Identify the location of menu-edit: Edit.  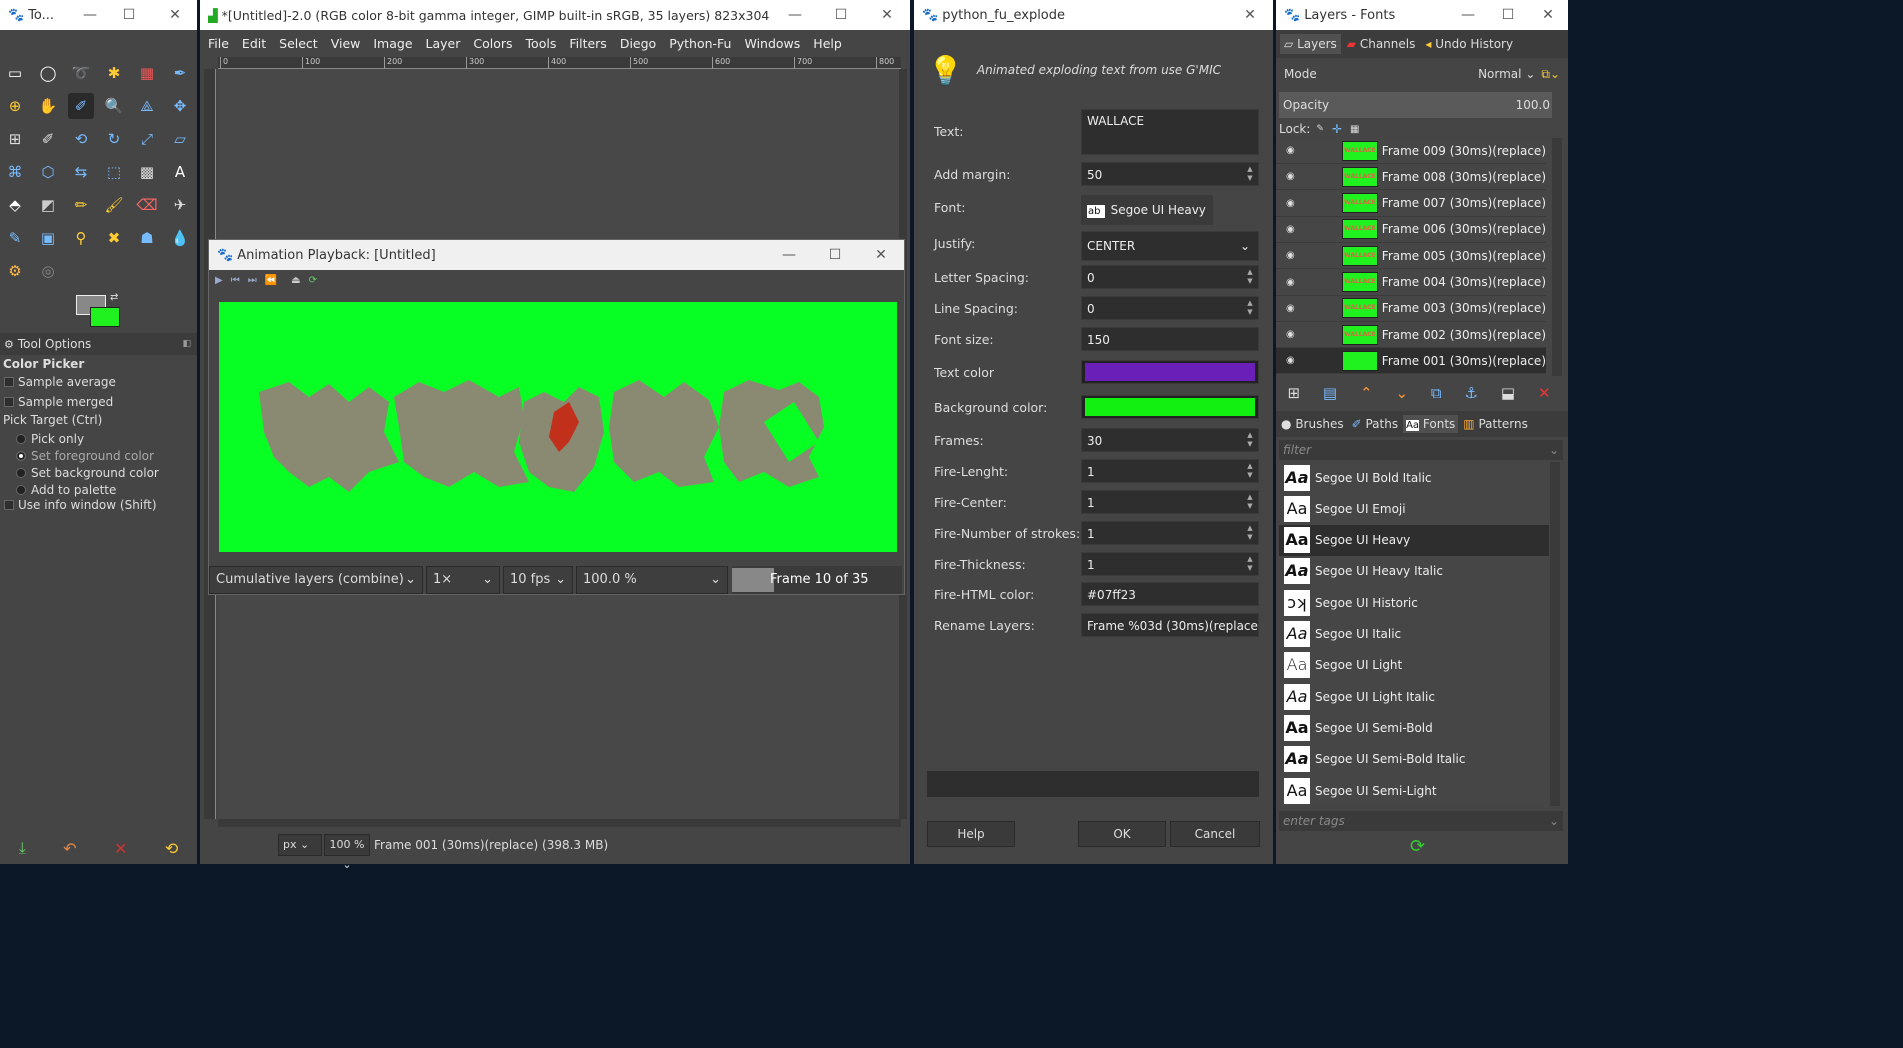
(254, 43).